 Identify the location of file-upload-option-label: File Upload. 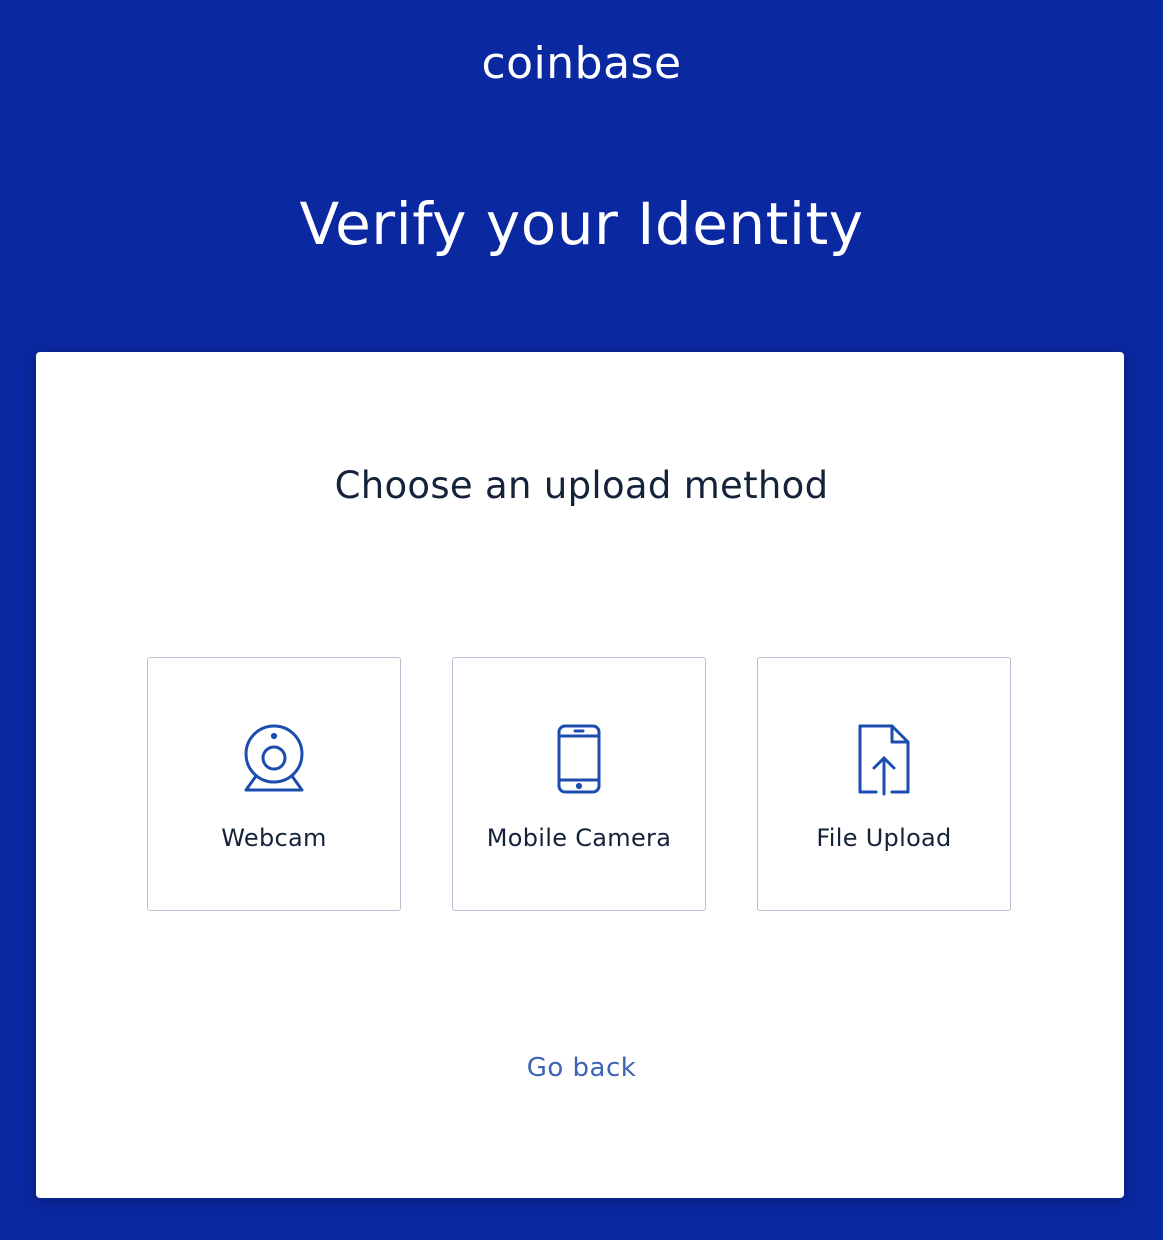
(884, 838).